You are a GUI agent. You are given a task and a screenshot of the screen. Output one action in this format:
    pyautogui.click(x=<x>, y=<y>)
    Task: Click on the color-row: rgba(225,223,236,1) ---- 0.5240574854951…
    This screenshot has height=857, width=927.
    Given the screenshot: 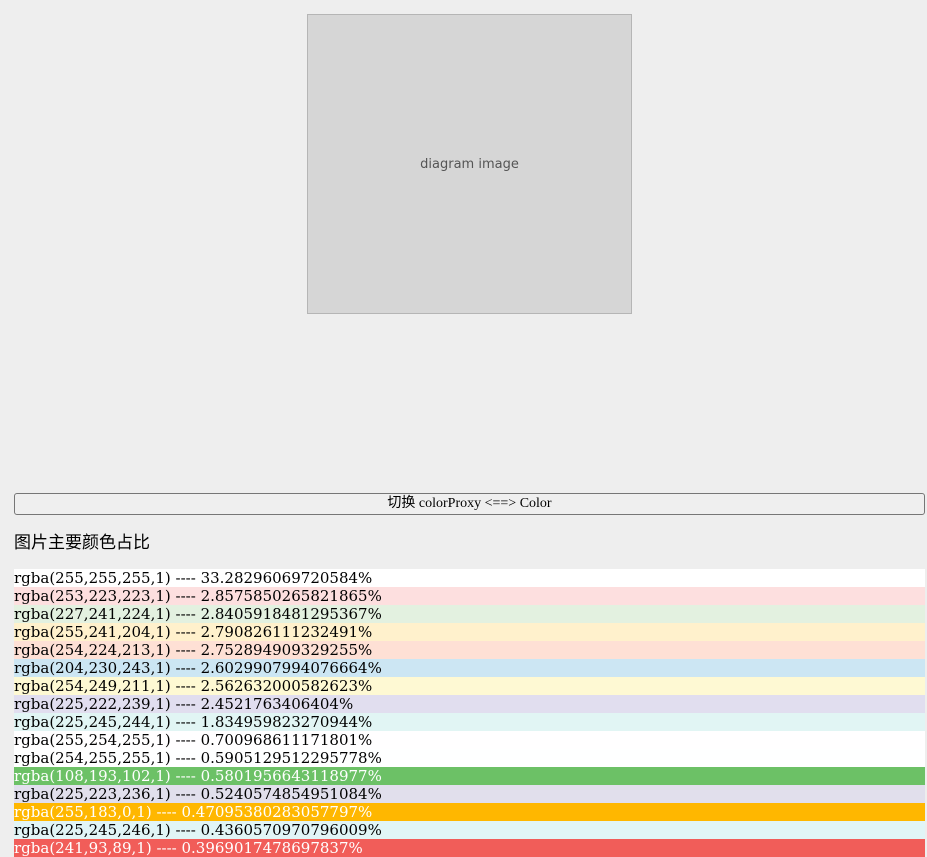 What is the action you would take?
    pyautogui.click(x=469, y=794)
    